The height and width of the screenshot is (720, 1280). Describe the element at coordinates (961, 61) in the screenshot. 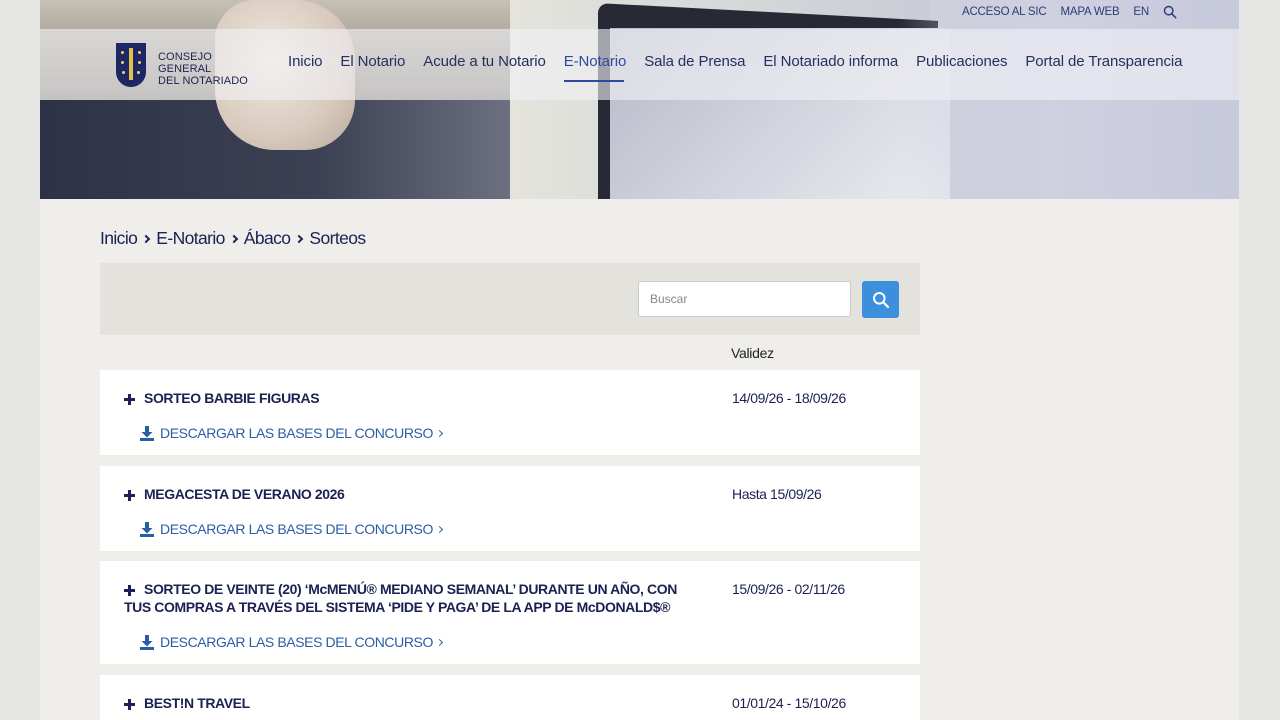

I see `nav-publicaciones: Publicaciones` at that location.